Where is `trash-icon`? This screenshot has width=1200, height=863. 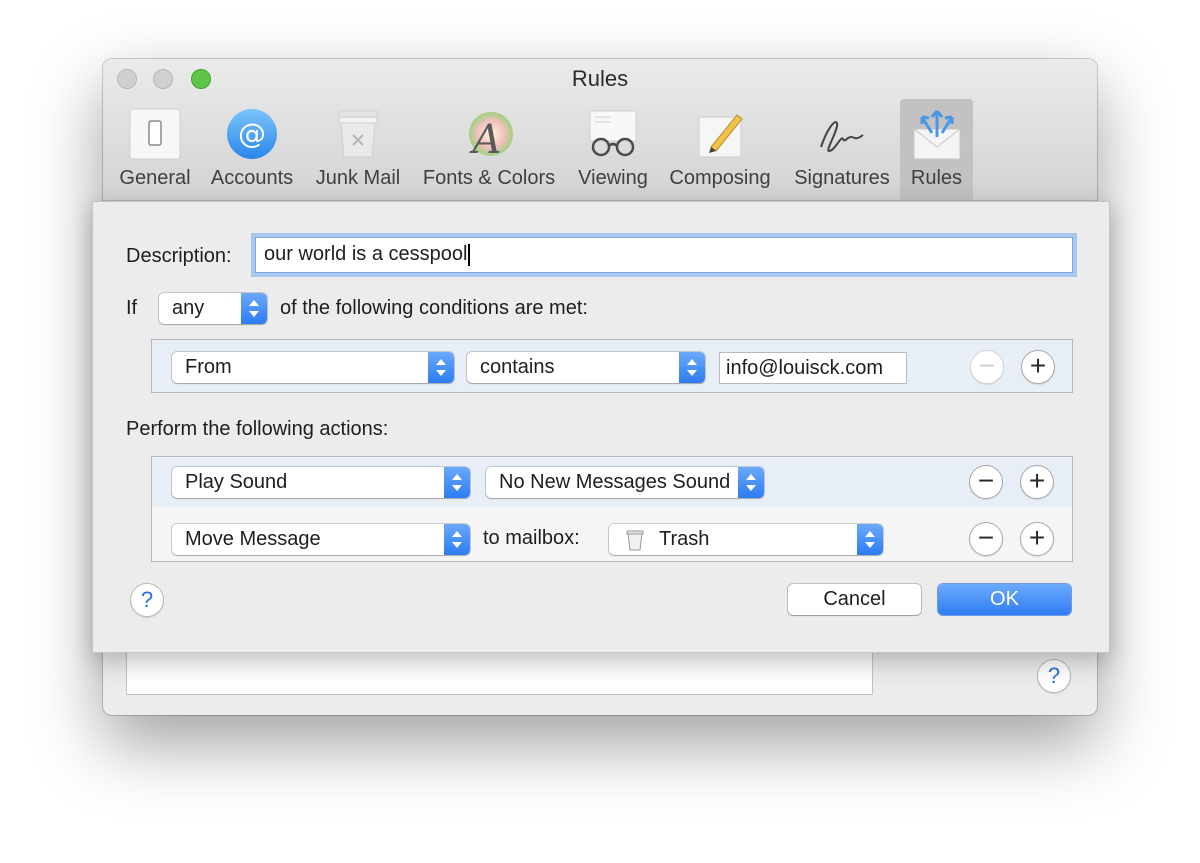 trash-icon is located at coordinates (635, 540).